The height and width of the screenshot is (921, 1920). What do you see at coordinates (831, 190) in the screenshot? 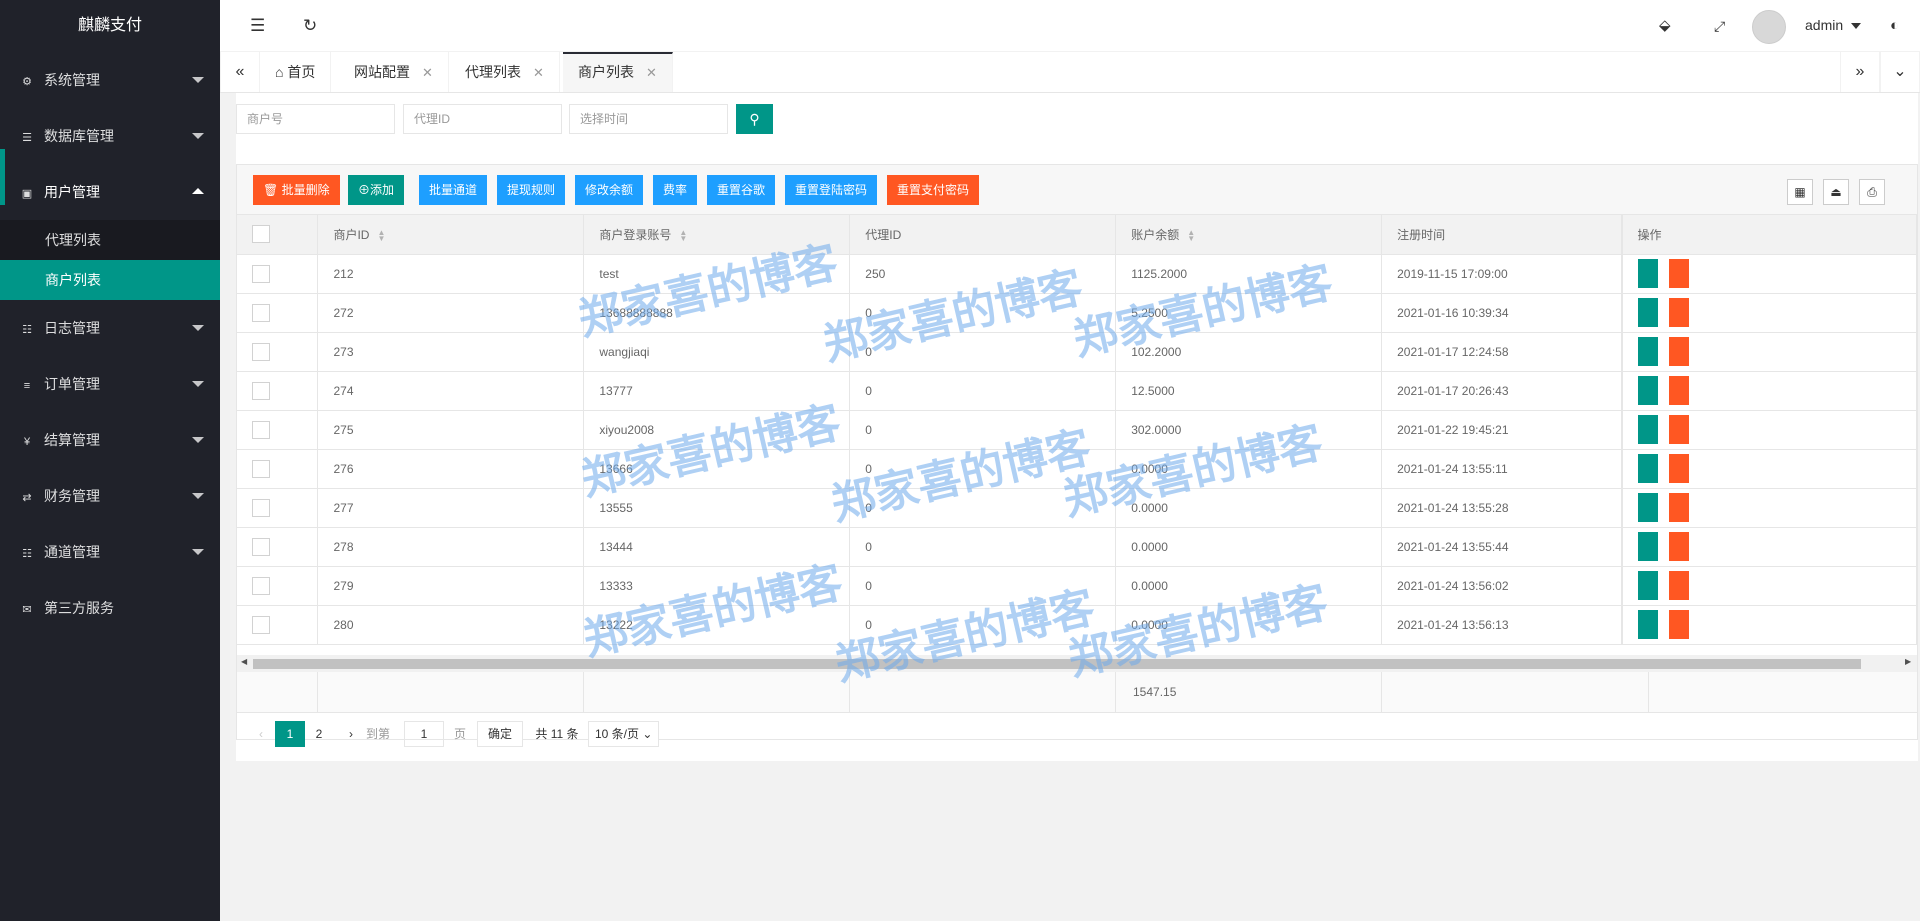
I see `reset-login-password-button: 重置登陆密码` at bounding box center [831, 190].